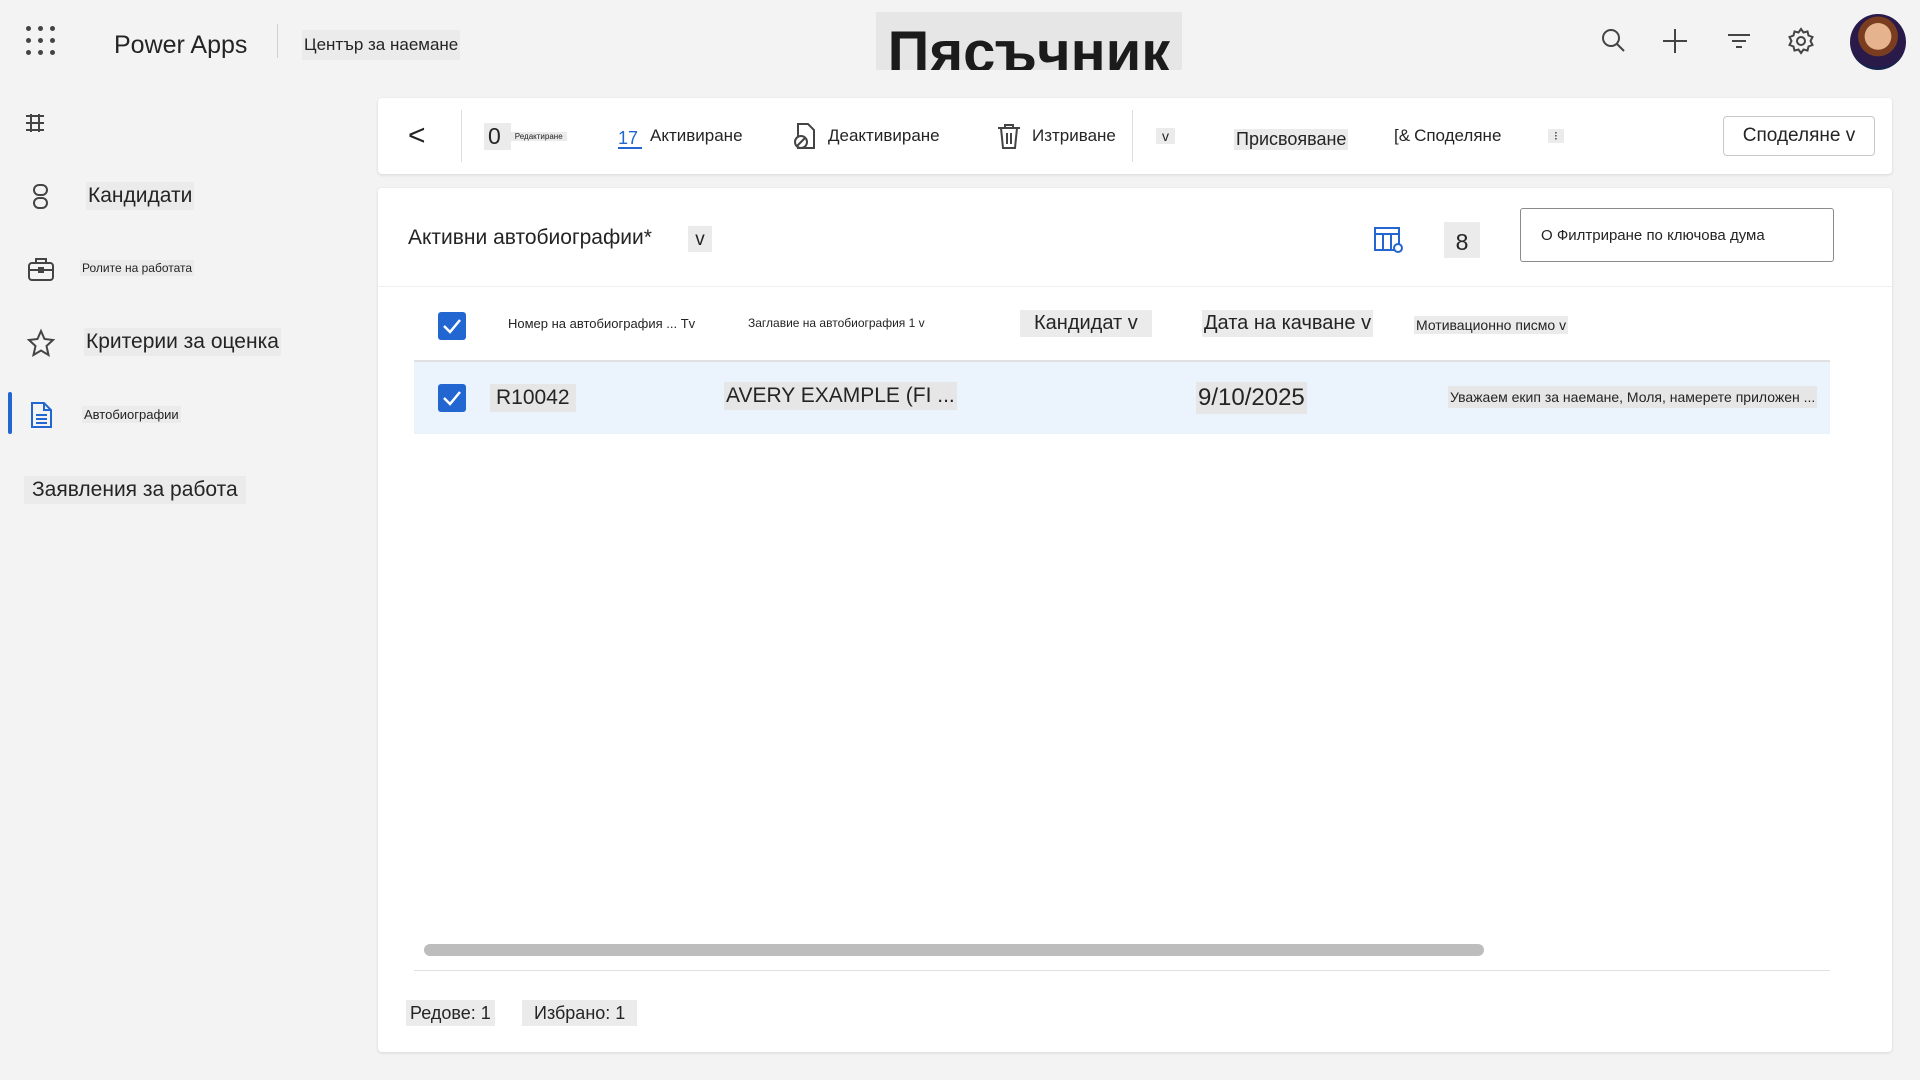 Image resolution: width=1920 pixels, height=1080 pixels. I want to click on deactivate-button: Деактивиране, so click(865, 136).